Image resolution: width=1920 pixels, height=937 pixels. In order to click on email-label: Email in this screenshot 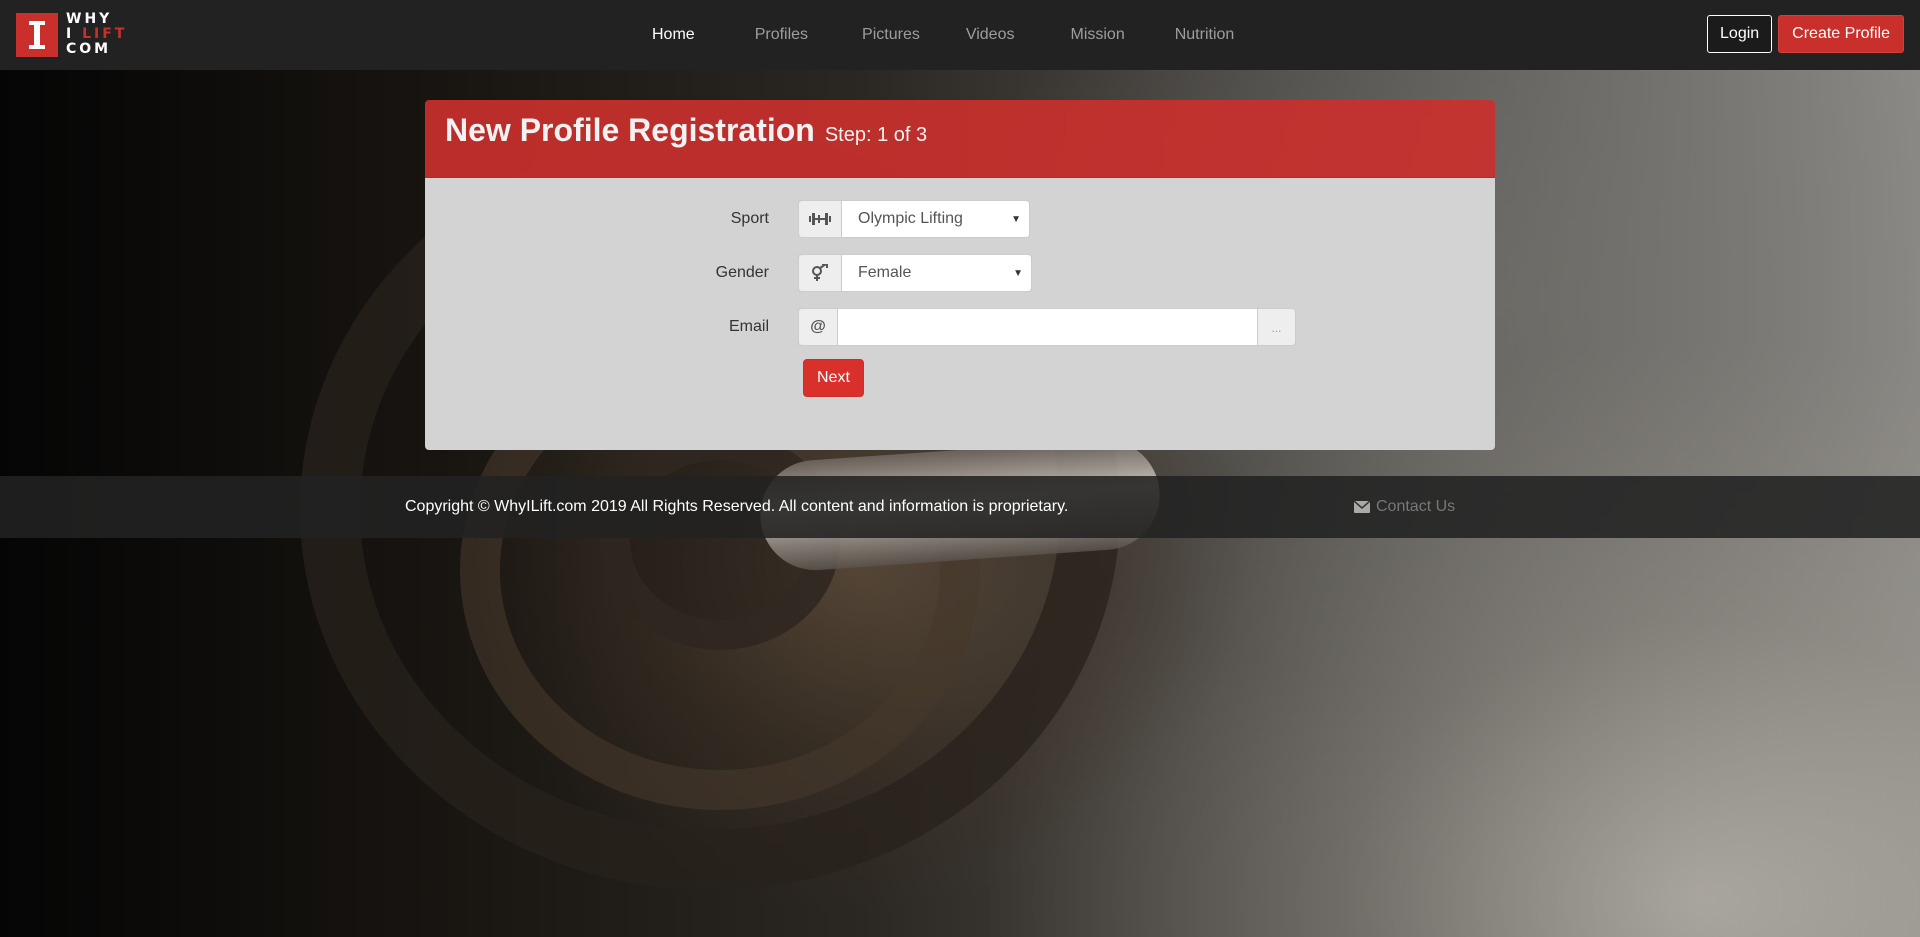, I will do `click(748, 326)`.